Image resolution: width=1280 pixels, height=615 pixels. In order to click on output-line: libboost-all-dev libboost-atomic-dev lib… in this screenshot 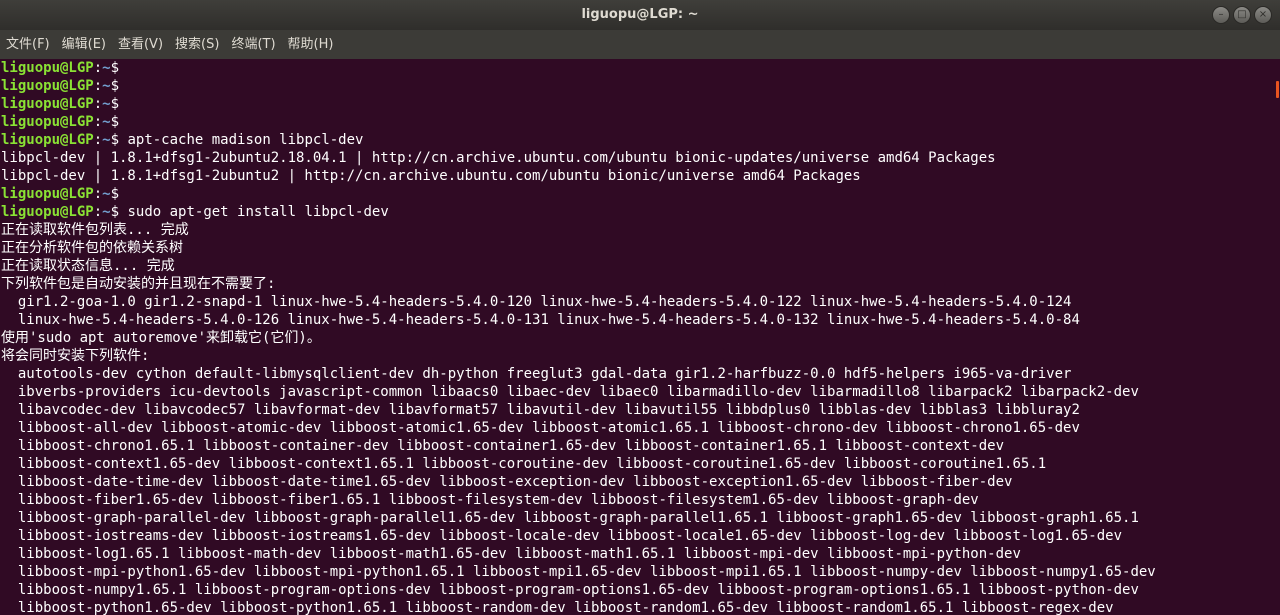, I will do `click(540, 428)`.